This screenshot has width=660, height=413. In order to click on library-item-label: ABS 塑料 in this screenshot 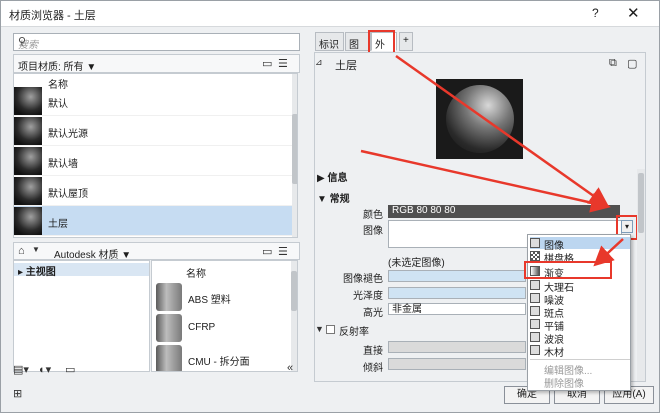, I will do `click(209, 300)`.